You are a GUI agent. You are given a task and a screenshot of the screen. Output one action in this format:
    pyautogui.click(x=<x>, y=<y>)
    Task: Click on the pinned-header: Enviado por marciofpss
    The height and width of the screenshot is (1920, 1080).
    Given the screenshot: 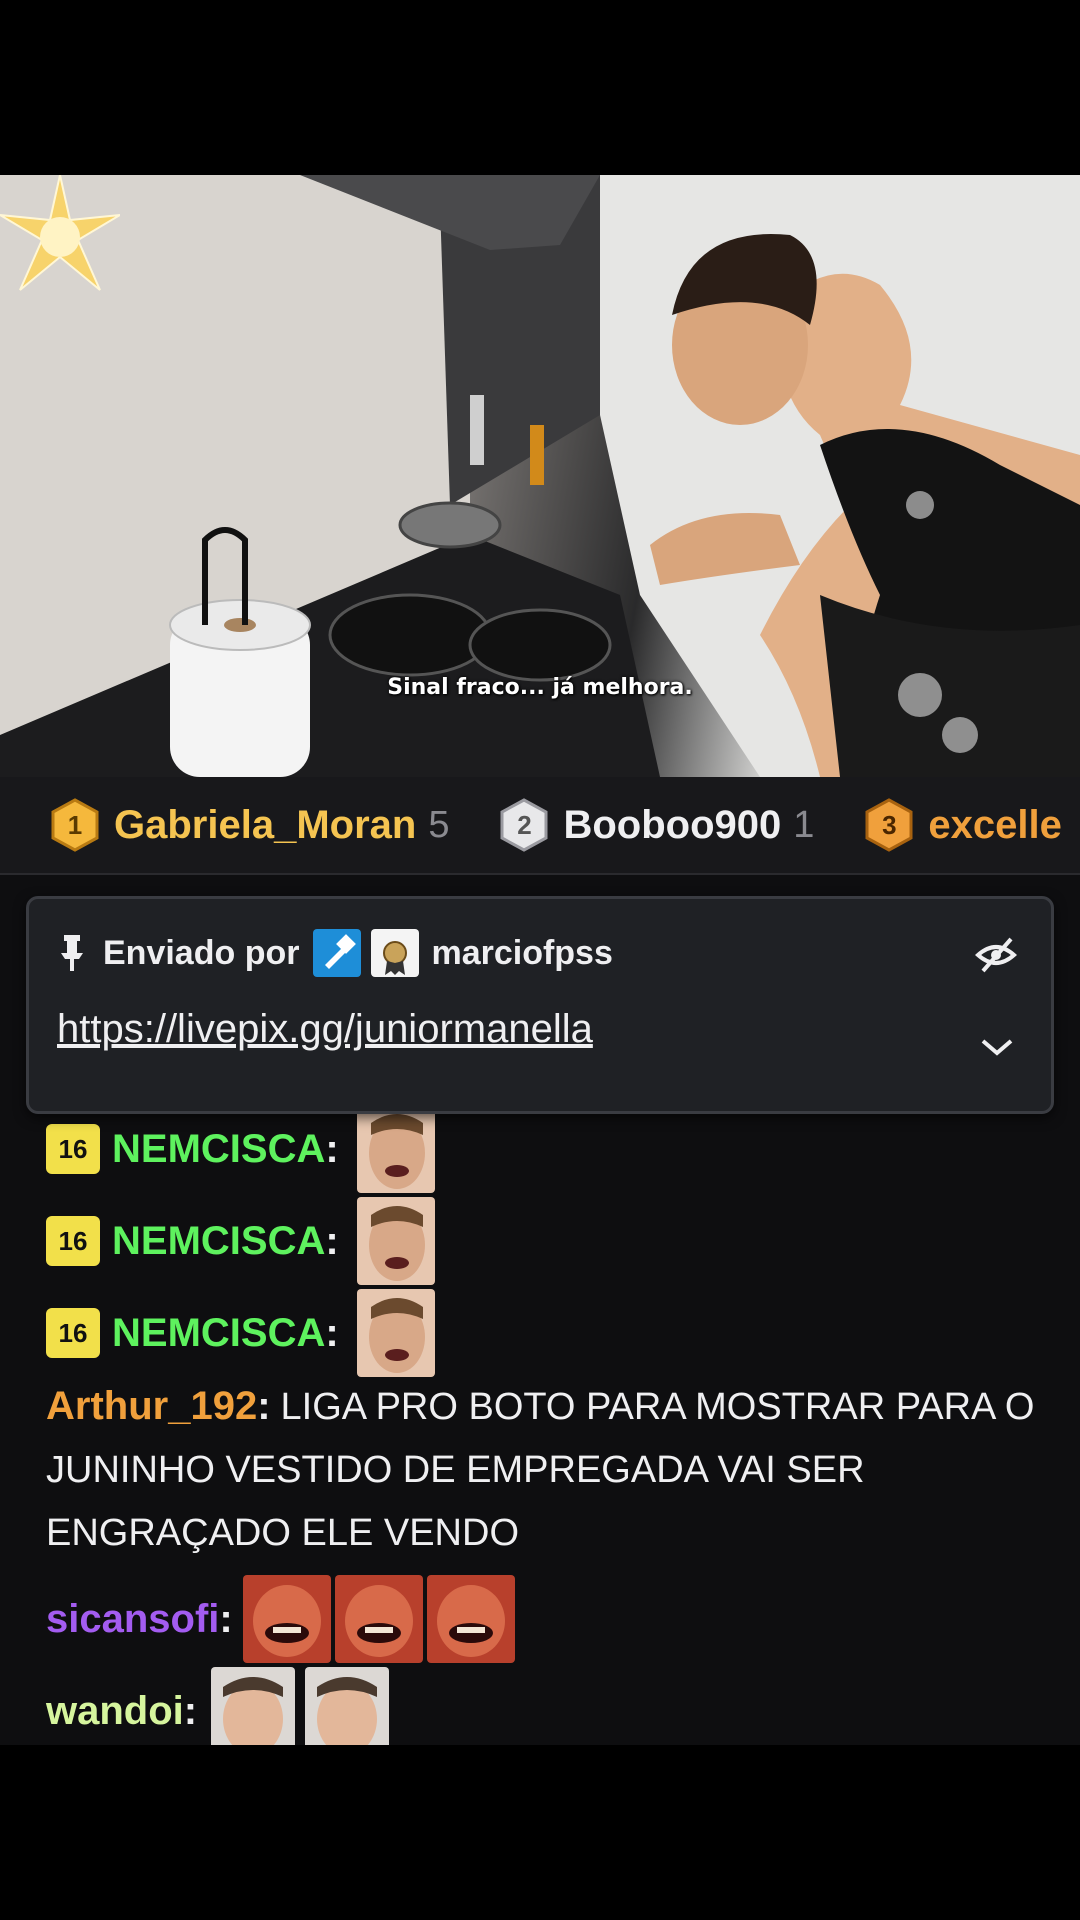 What is the action you would take?
    pyautogui.click(x=335, y=953)
    